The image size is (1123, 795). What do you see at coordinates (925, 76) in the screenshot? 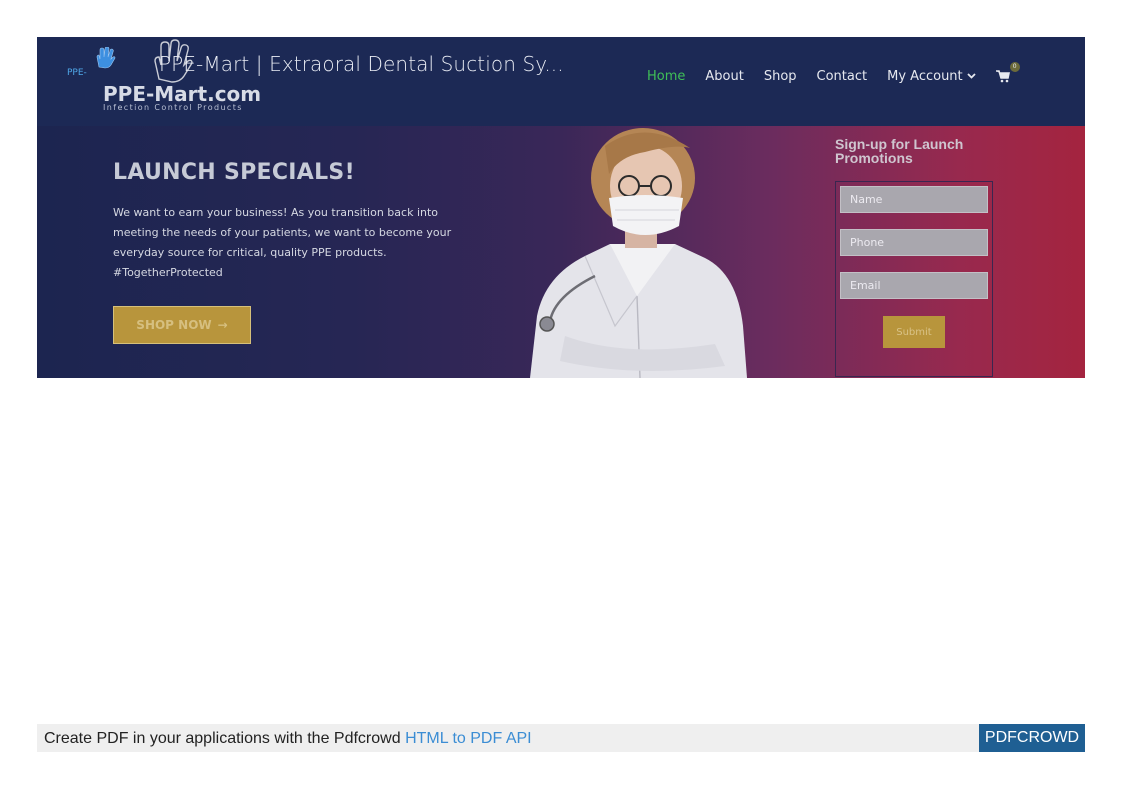
I see `nav-my-account-label: My Account` at bounding box center [925, 76].